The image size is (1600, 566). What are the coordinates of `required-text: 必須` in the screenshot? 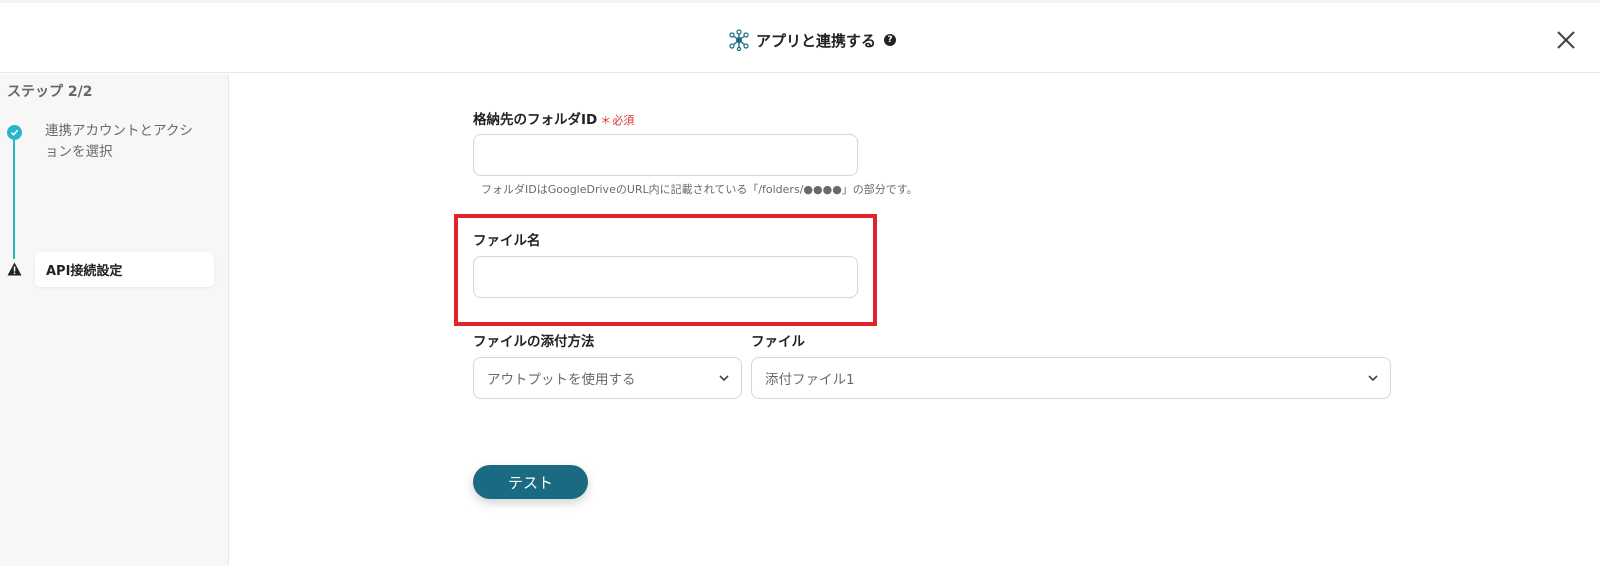 It's located at (623, 120).